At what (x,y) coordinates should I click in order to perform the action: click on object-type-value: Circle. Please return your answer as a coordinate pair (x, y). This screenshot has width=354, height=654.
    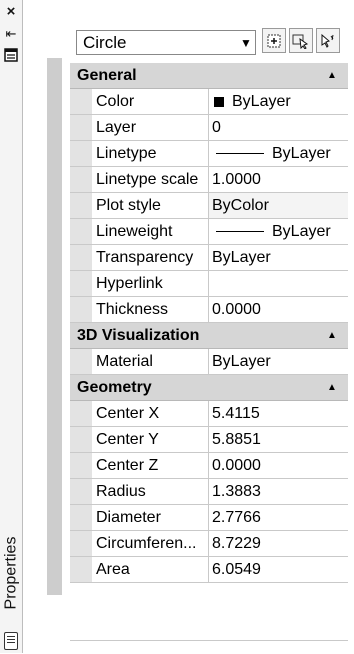
    Looking at the image, I should click on (105, 42).